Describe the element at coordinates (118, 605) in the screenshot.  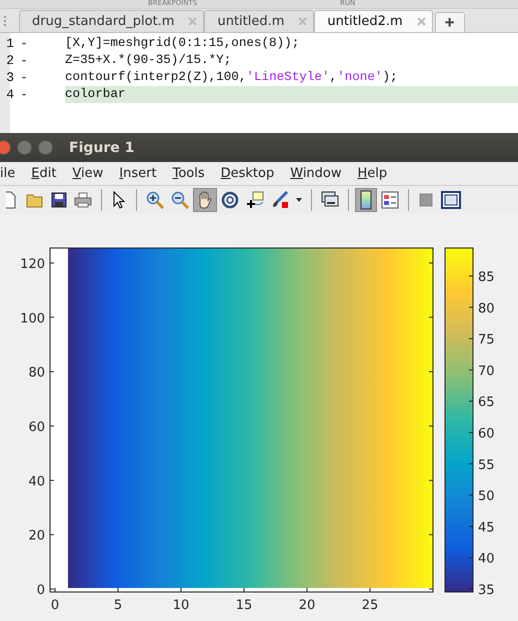
I see `x-tick-label: 5` at that location.